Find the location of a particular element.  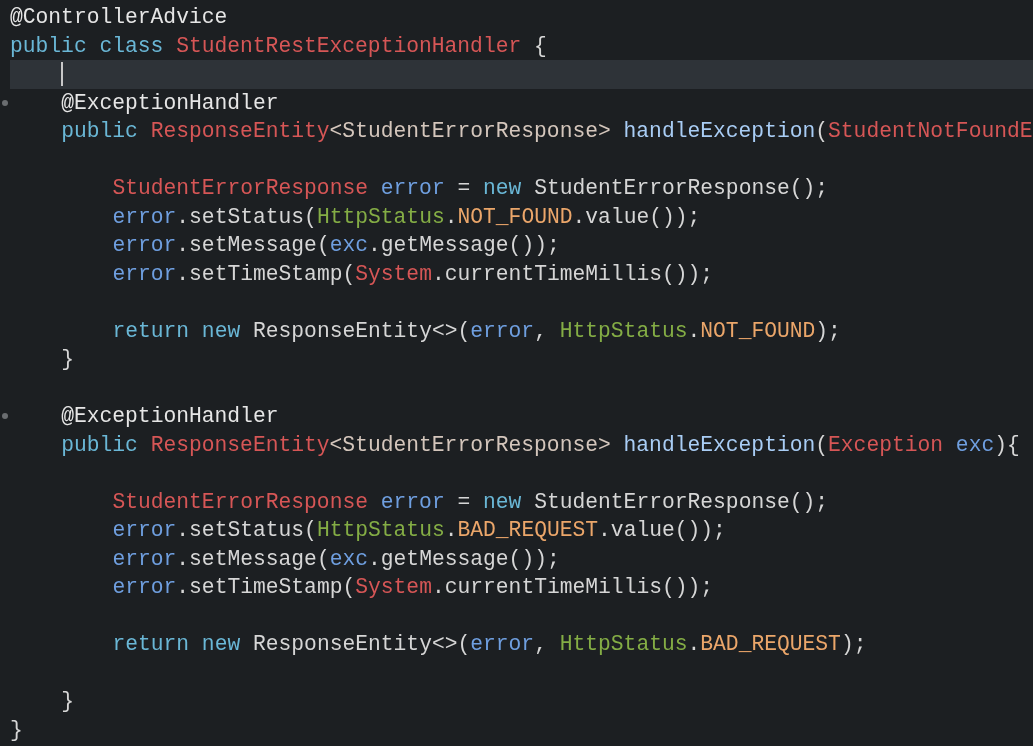

code-text: StudentRestExceptionHandler is located at coordinates (349, 46).